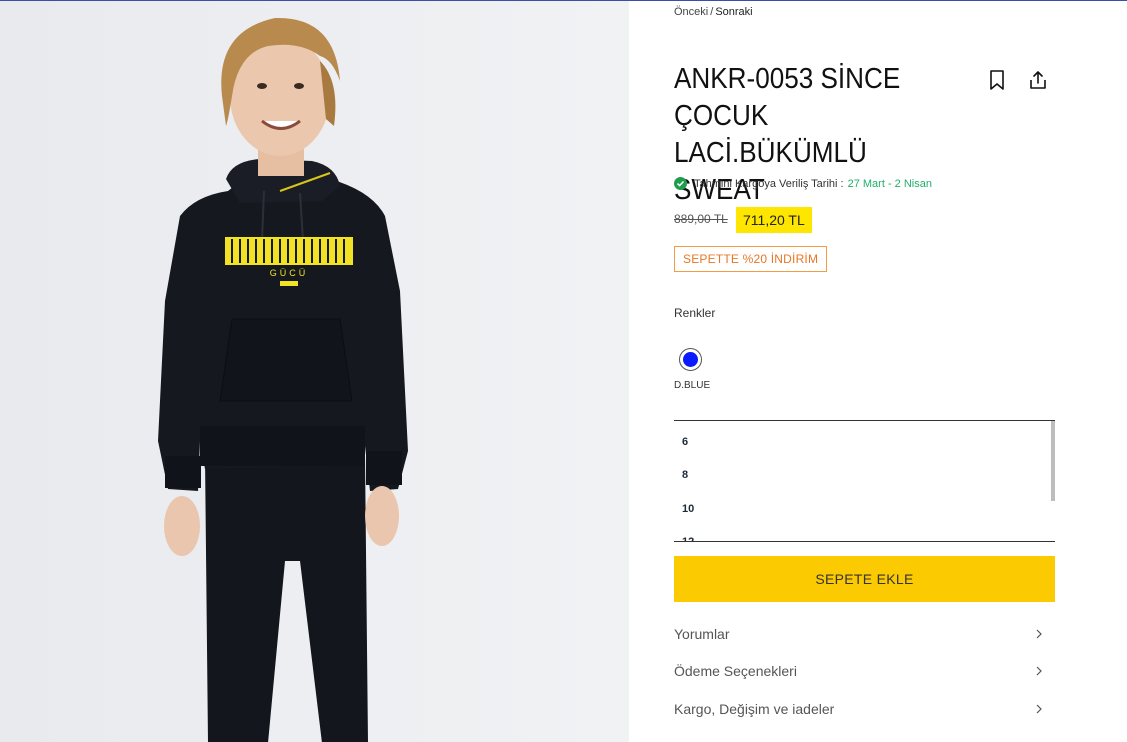  I want to click on discount-badge: SEPETTE %20 İNDİRİM, so click(751, 259).